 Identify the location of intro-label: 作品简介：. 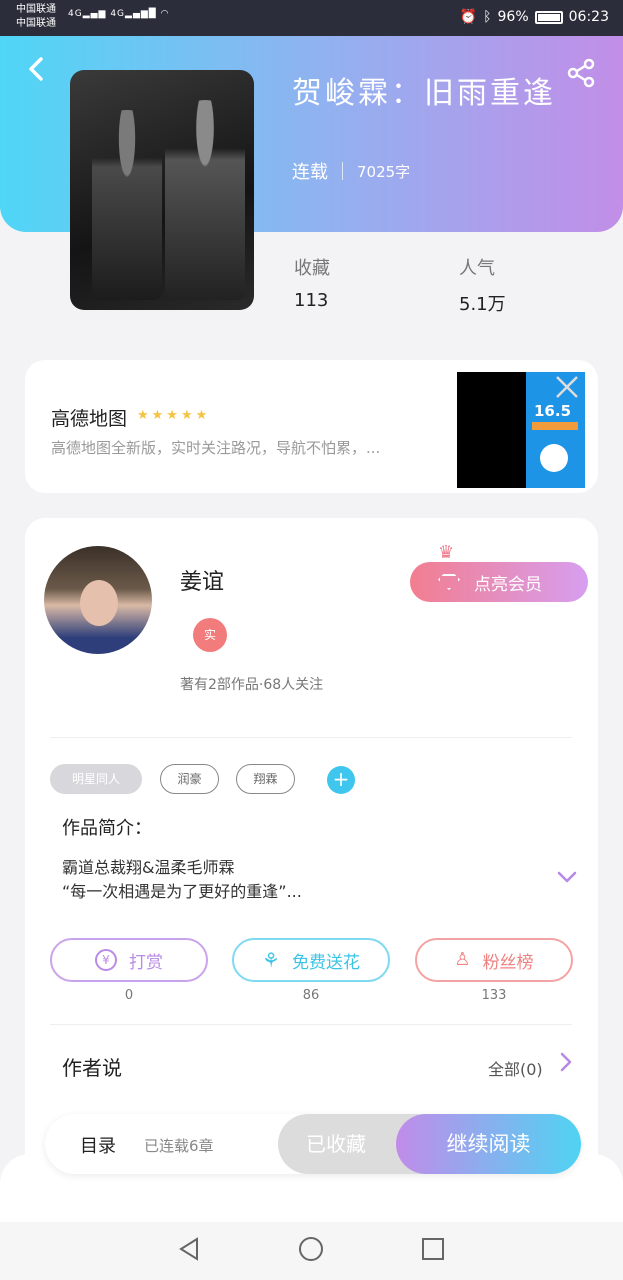
(107, 828).